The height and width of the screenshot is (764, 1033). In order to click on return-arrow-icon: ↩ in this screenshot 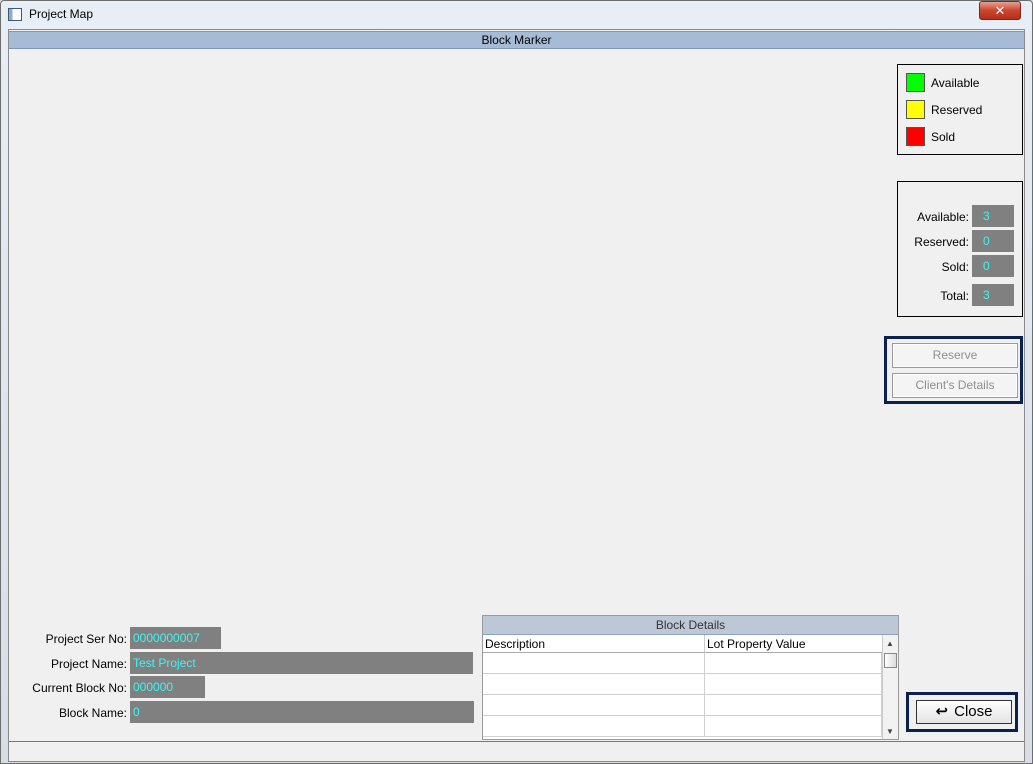, I will do `click(942, 711)`.